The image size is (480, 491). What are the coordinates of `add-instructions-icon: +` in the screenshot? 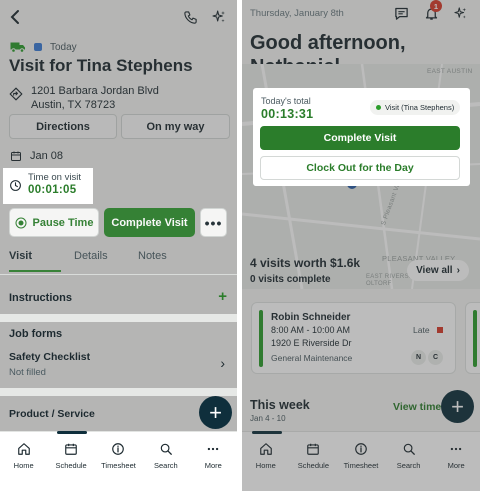 It's located at (222, 296).